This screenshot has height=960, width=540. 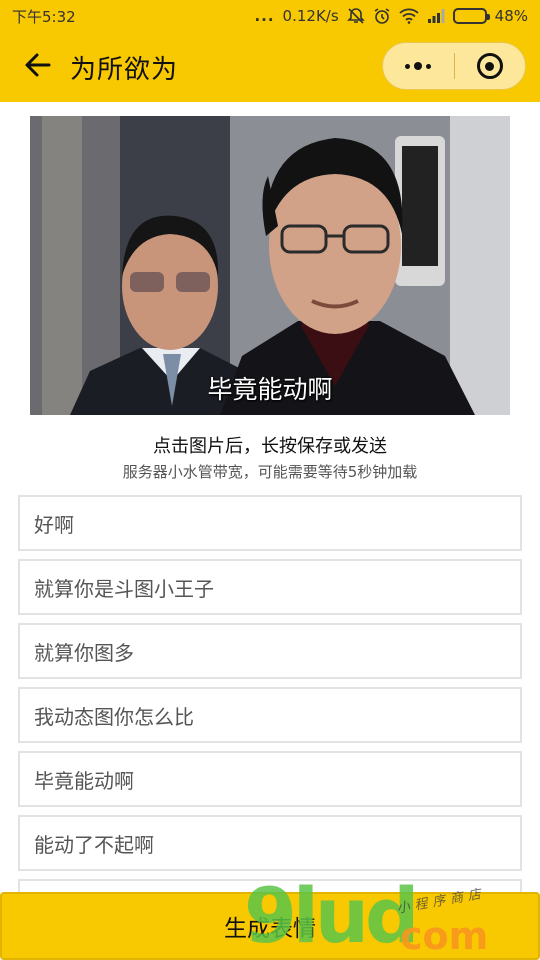 What do you see at coordinates (355, 16) in the screenshot?
I see `mute-icon` at bounding box center [355, 16].